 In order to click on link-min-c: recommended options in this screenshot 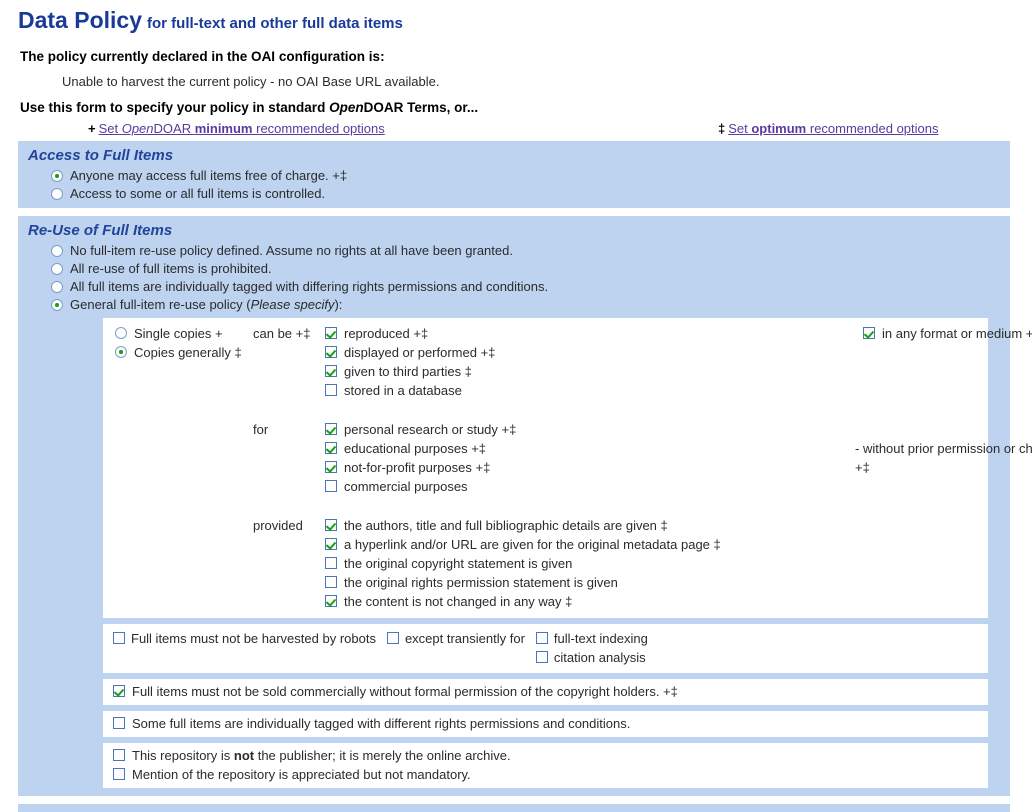, I will do `click(318, 129)`.